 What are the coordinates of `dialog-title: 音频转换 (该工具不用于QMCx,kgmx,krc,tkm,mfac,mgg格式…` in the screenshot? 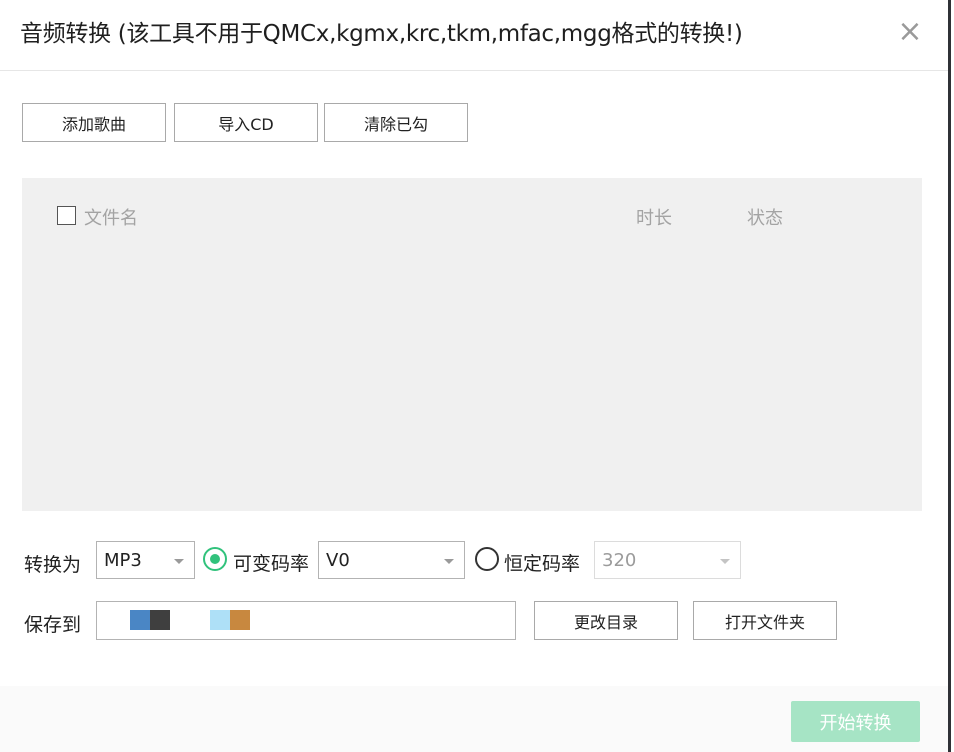 It's located at (381, 34).